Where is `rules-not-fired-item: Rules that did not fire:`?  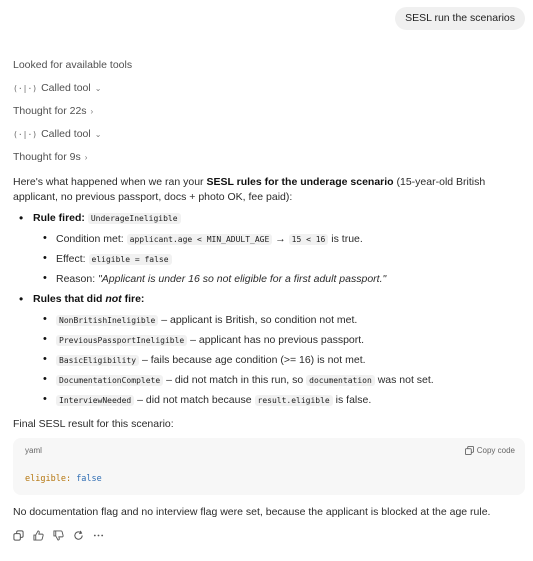
rules-not-fired-item: Rules that did not fire: is located at coordinates (269, 300).